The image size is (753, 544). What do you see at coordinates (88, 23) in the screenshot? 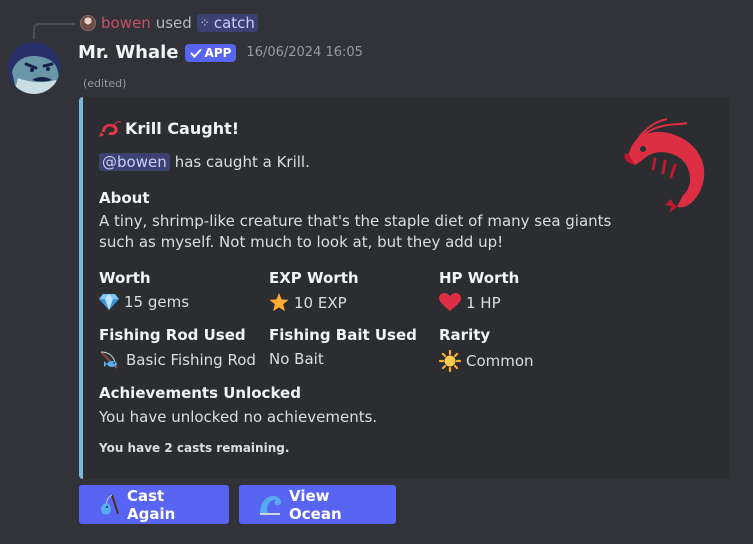
I see `user-mini-avatar` at bounding box center [88, 23].